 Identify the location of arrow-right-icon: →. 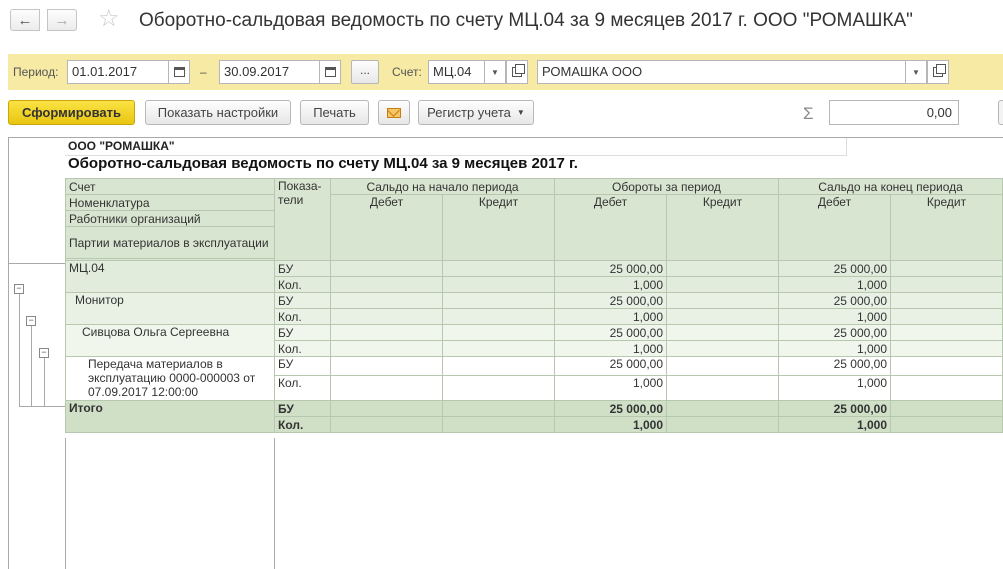
(62, 20).